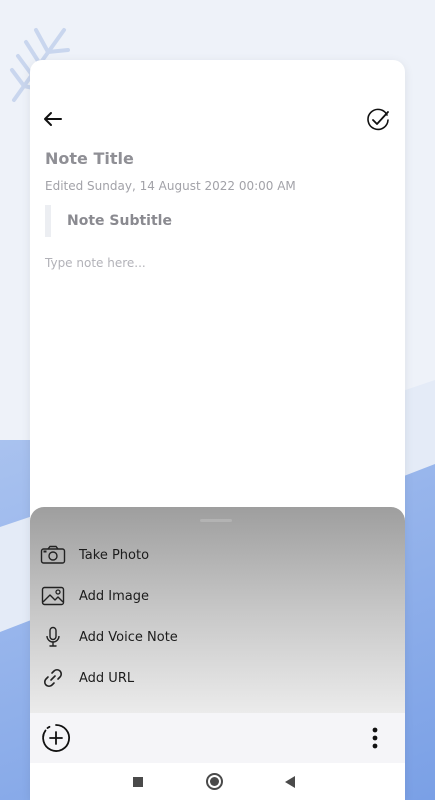 The image size is (435, 800). Describe the element at coordinates (119, 221) in the screenshot. I see `note-subtitle-input: Note Subtitle` at that location.